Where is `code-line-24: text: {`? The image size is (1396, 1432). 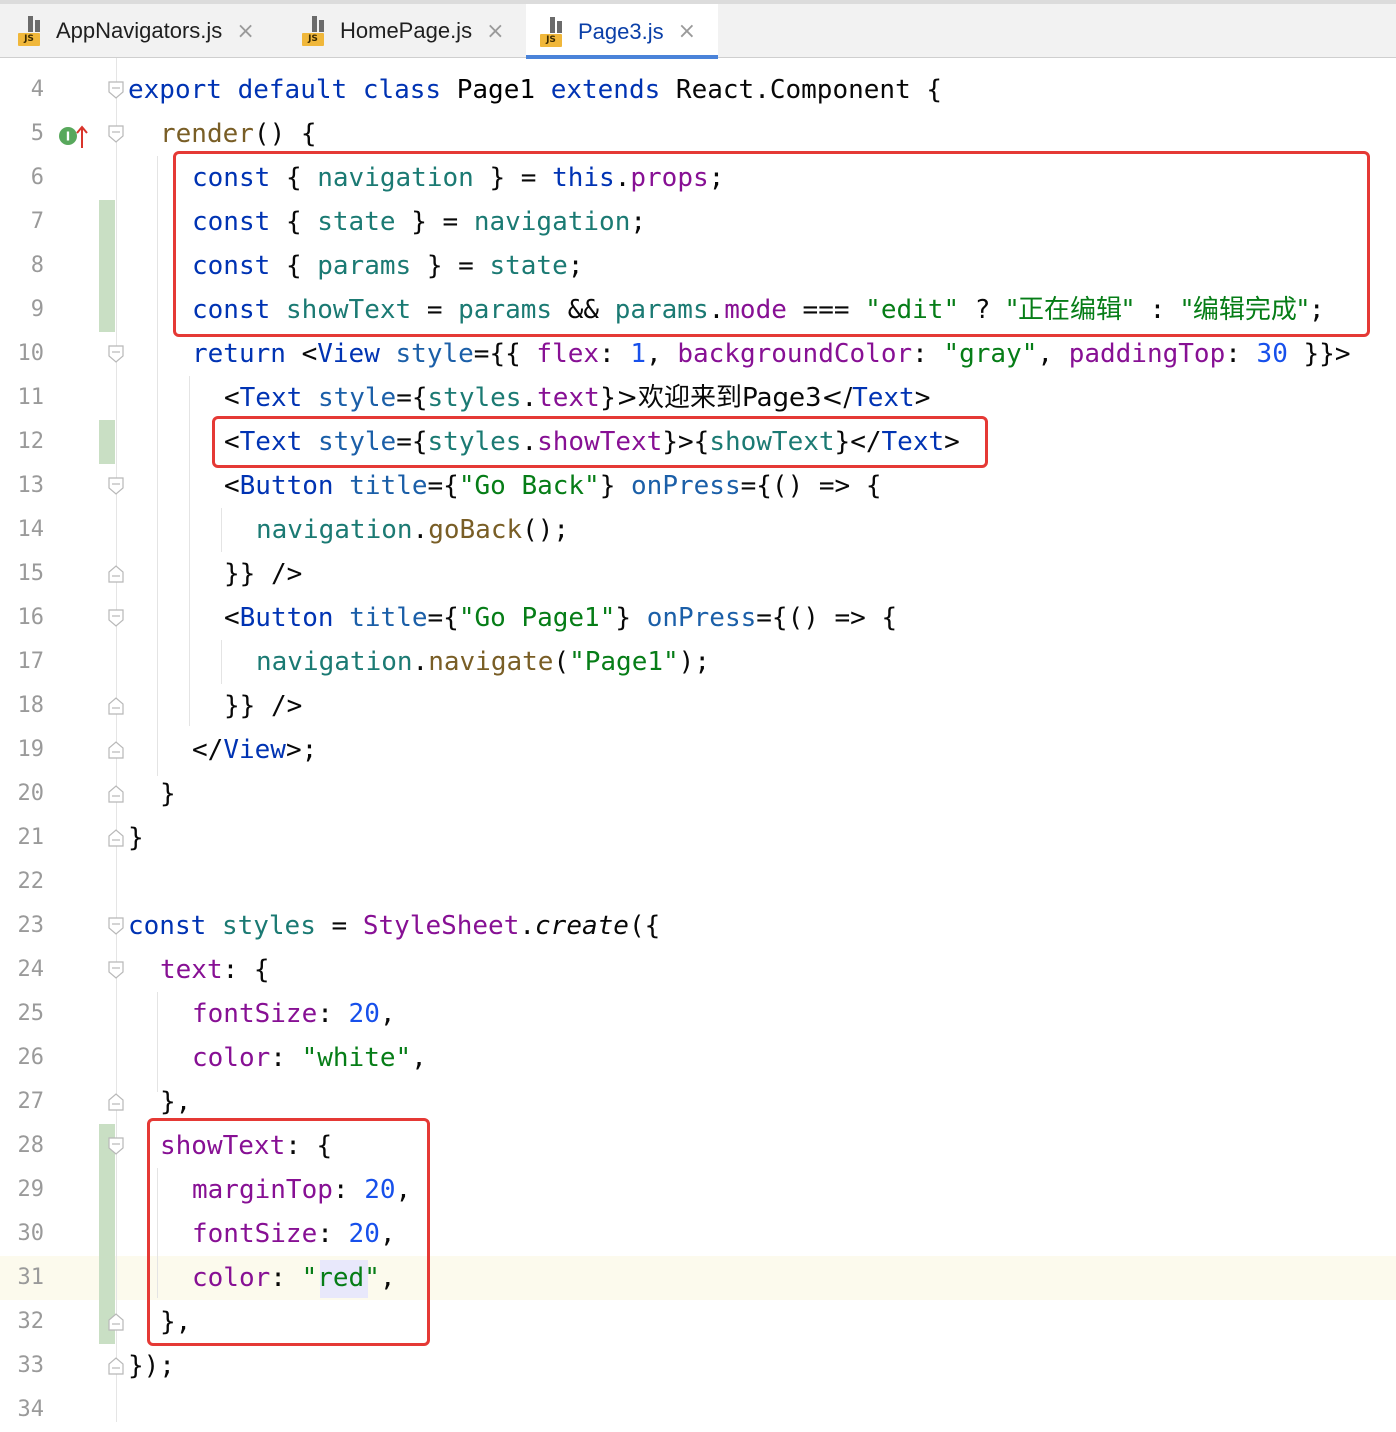
code-line-24: text: { is located at coordinates (215, 970).